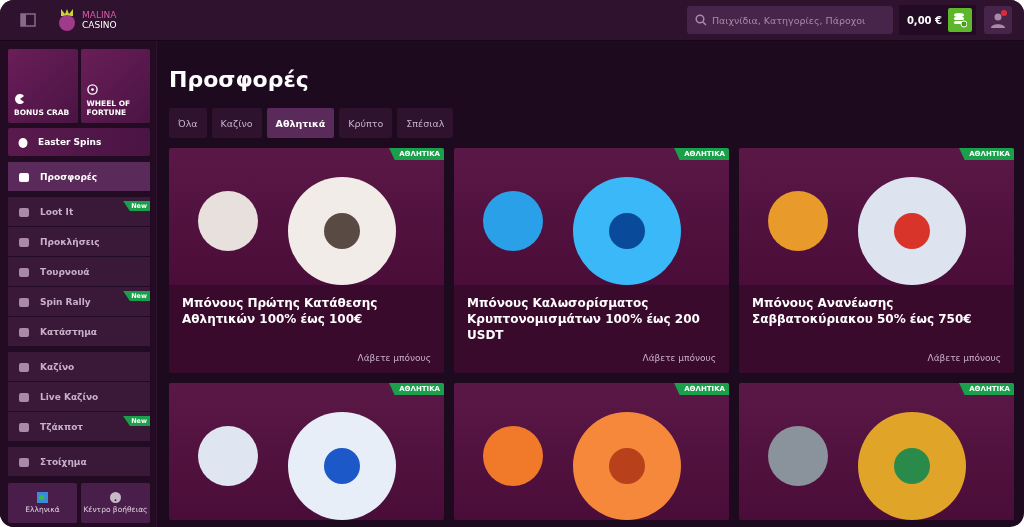 This screenshot has height=527, width=1024. Describe the element at coordinates (67, 20) in the screenshot. I see `raspberry-logo-icon` at that location.